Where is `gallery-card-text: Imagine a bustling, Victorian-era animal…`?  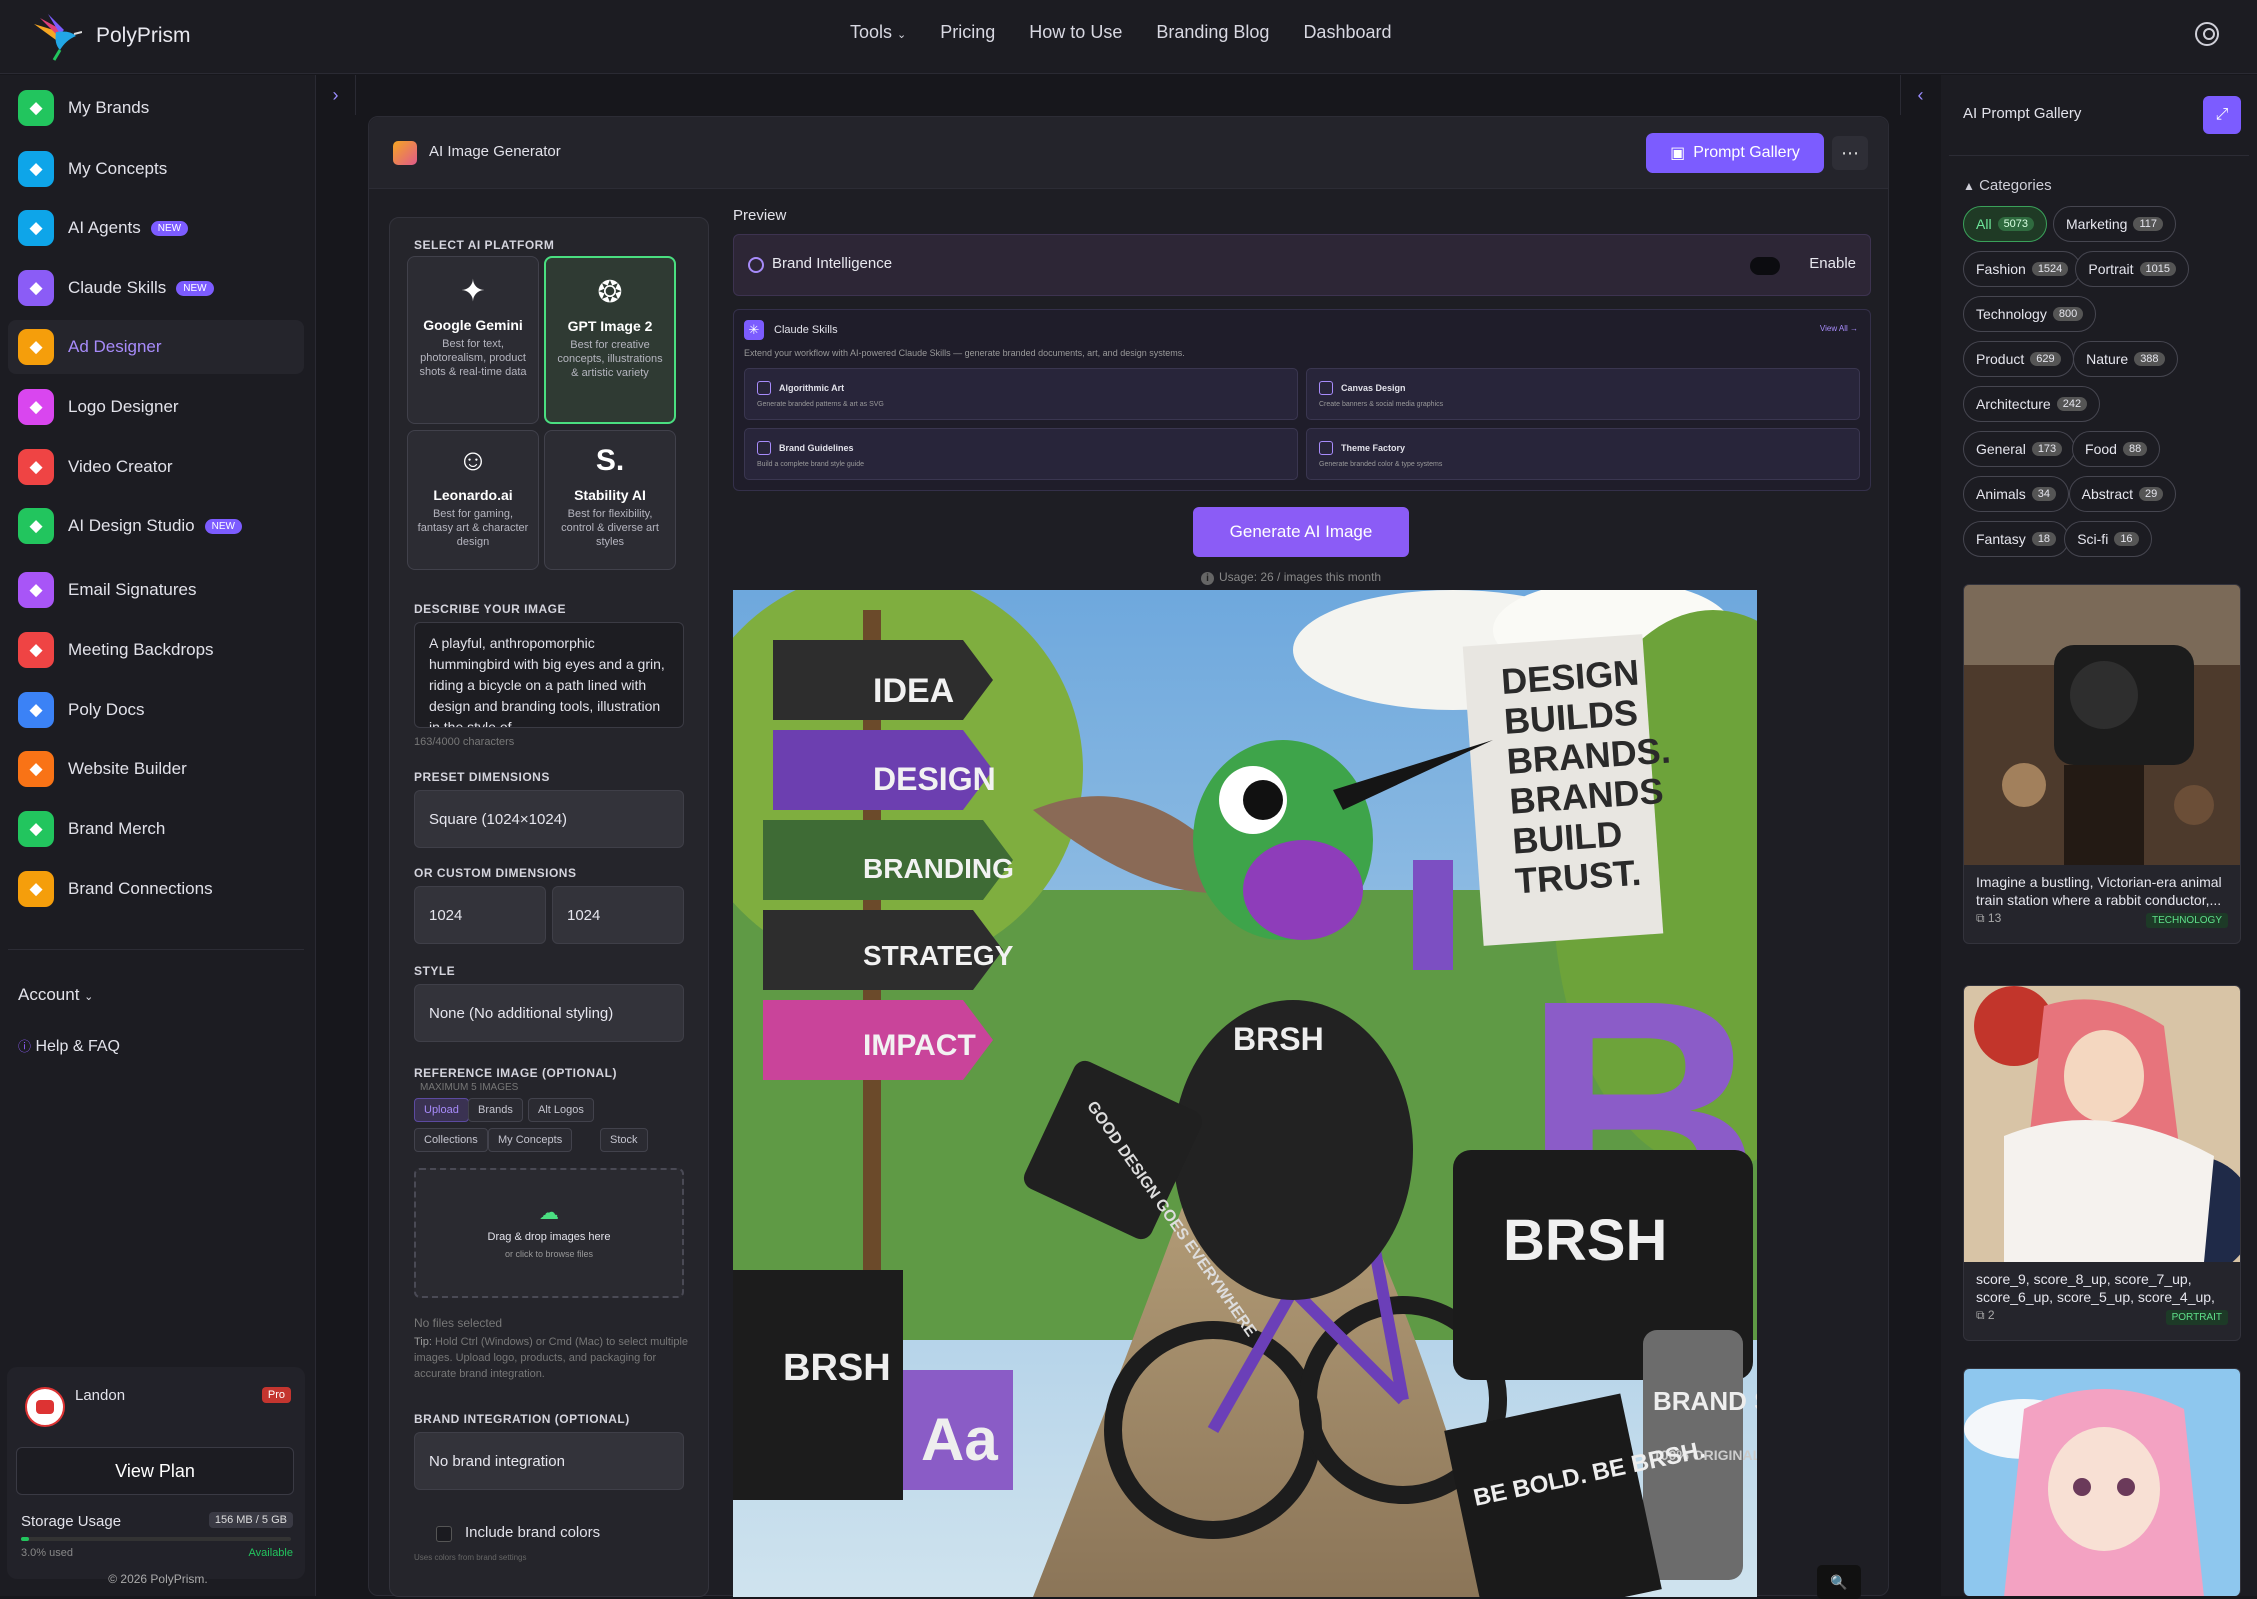
gallery-card-text: Imagine a bustling, Victorian-era animal… is located at coordinates (2099, 891).